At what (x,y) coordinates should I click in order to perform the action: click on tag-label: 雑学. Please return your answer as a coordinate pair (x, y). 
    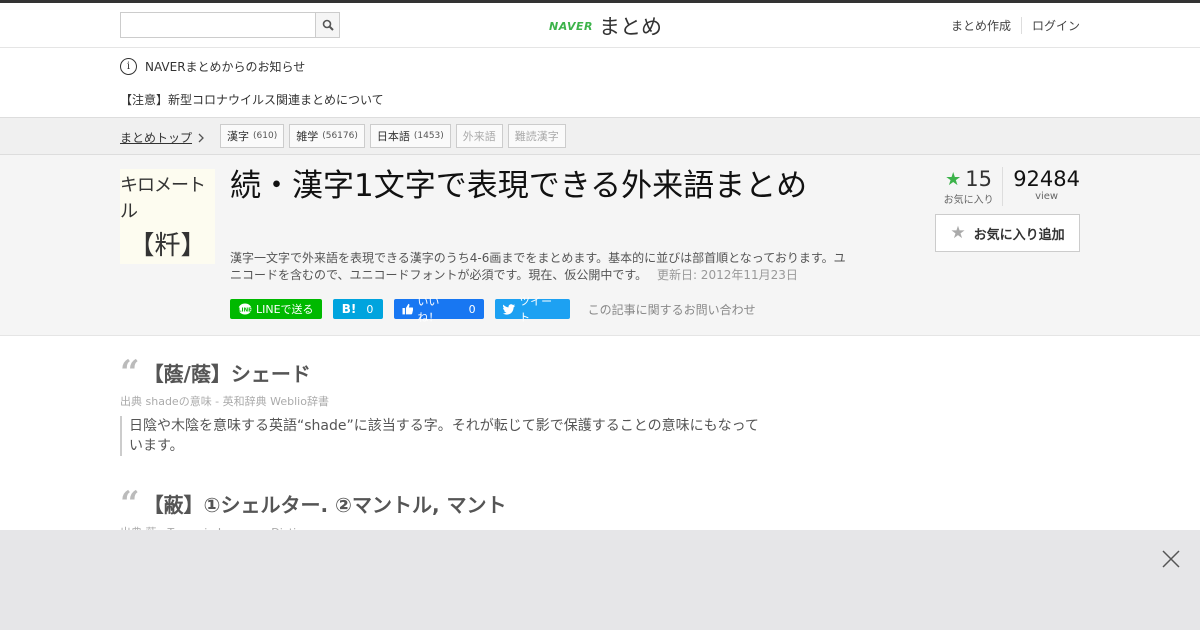
    Looking at the image, I should click on (307, 136).